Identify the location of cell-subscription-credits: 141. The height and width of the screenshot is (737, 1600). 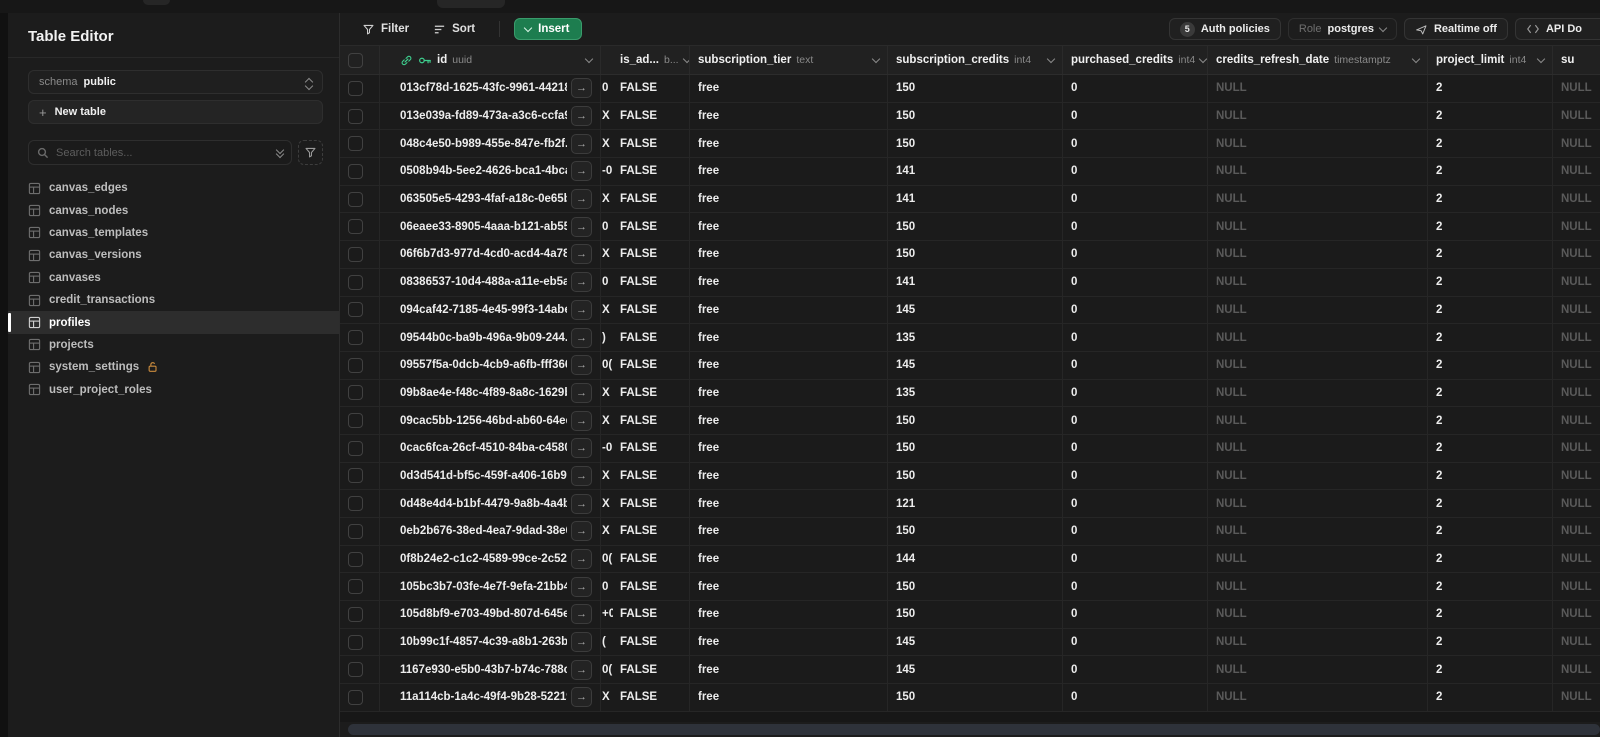
(975, 199).